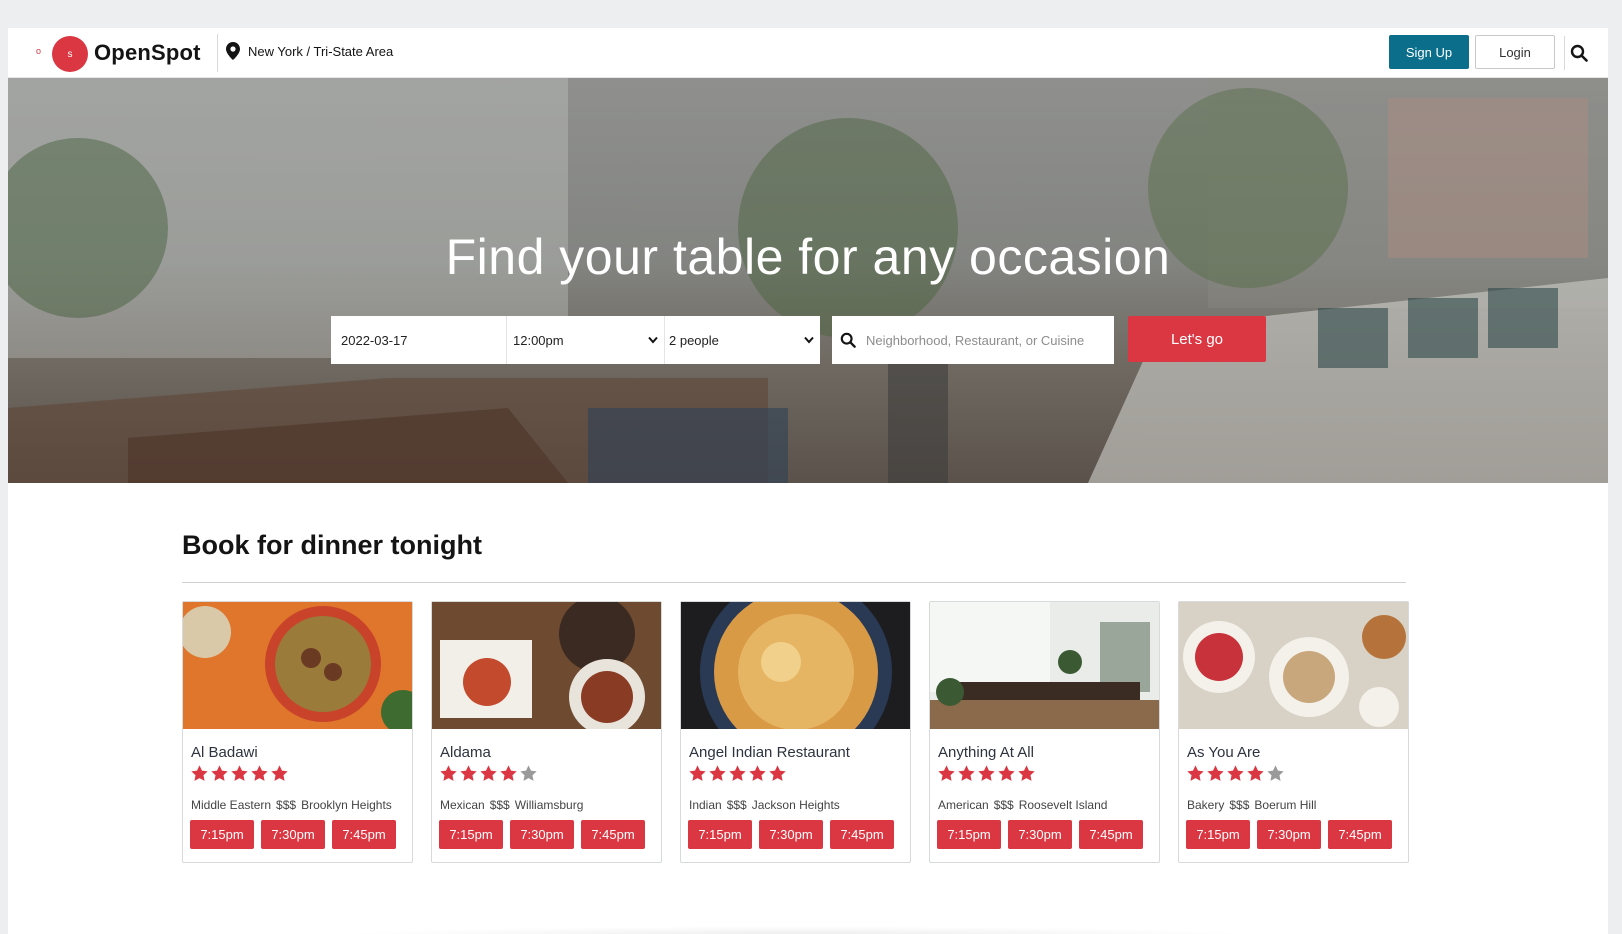 Image resolution: width=1622 pixels, height=934 pixels. Describe the element at coordinates (321, 51) in the screenshot. I see `location-label: New York / Tri-State Area` at that location.